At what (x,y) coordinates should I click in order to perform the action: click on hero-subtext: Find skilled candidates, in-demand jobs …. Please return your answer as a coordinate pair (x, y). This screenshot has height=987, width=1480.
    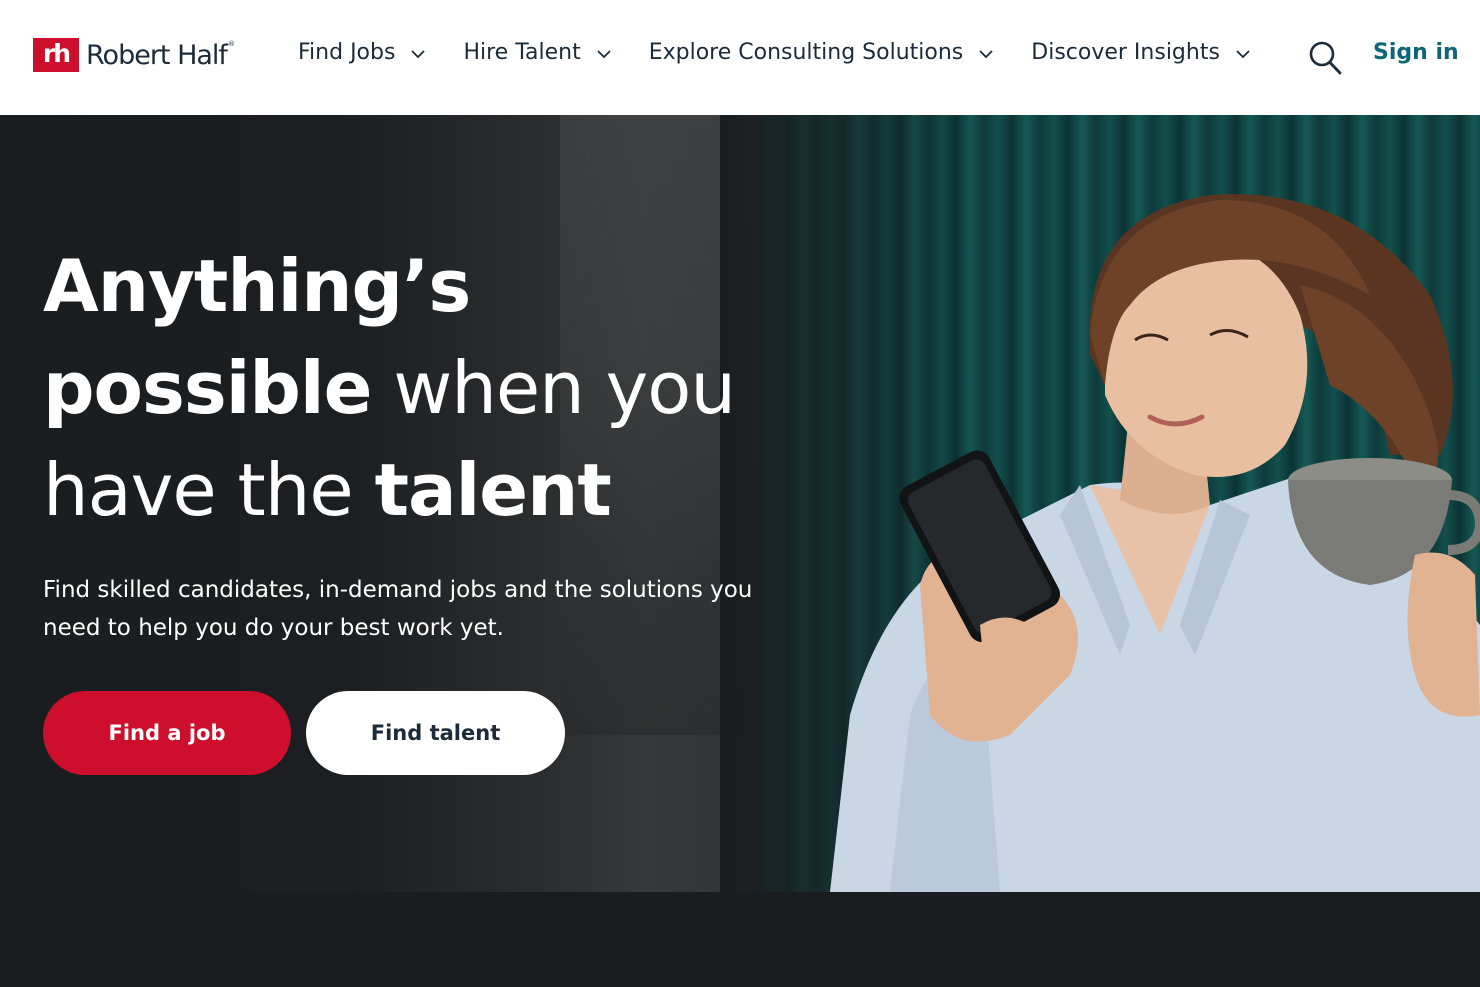
    Looking at the image, I should click on (398, 609).